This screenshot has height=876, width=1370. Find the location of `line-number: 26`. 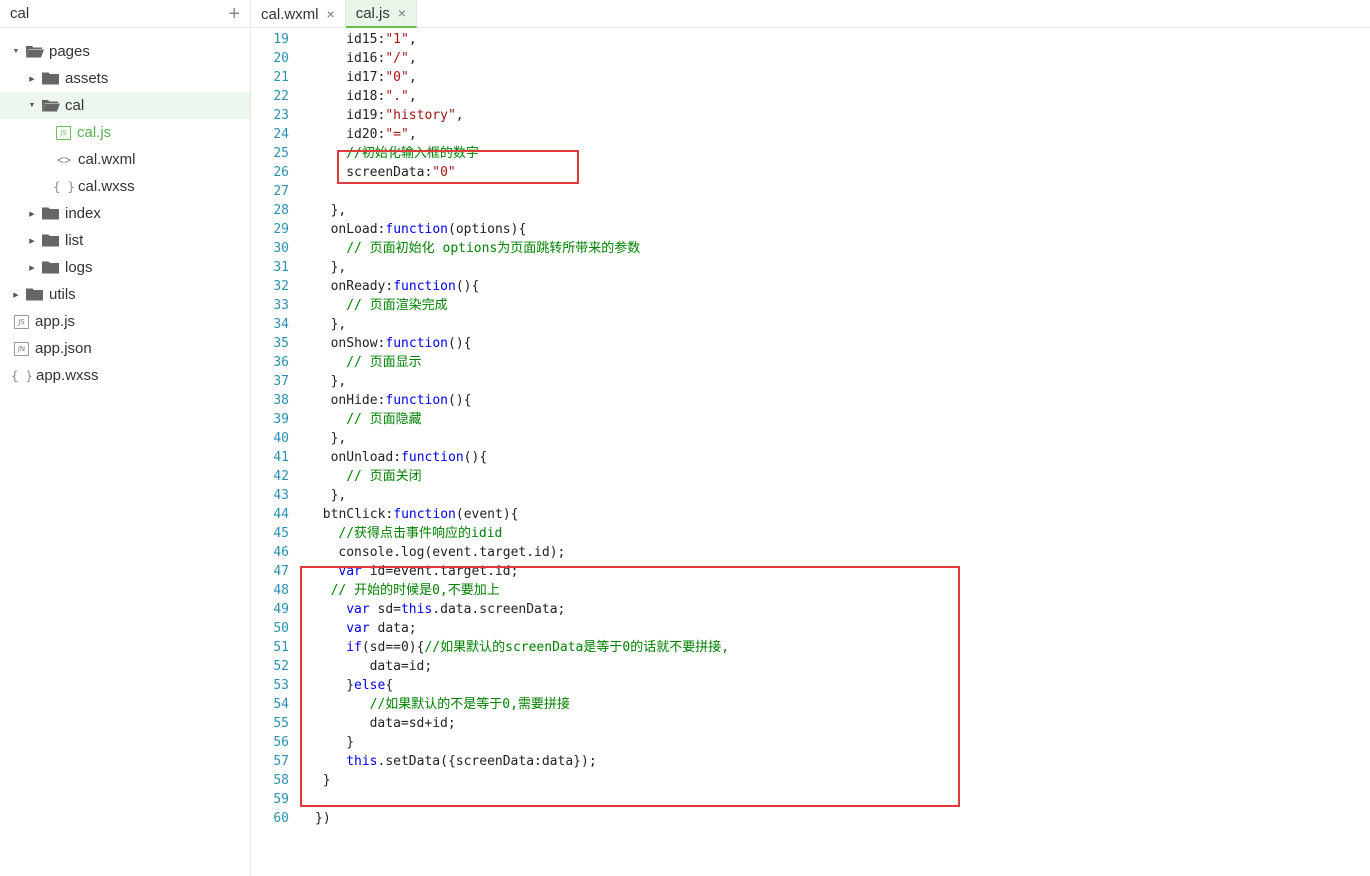

line-number: 26 is located at coordinates (281, 172).